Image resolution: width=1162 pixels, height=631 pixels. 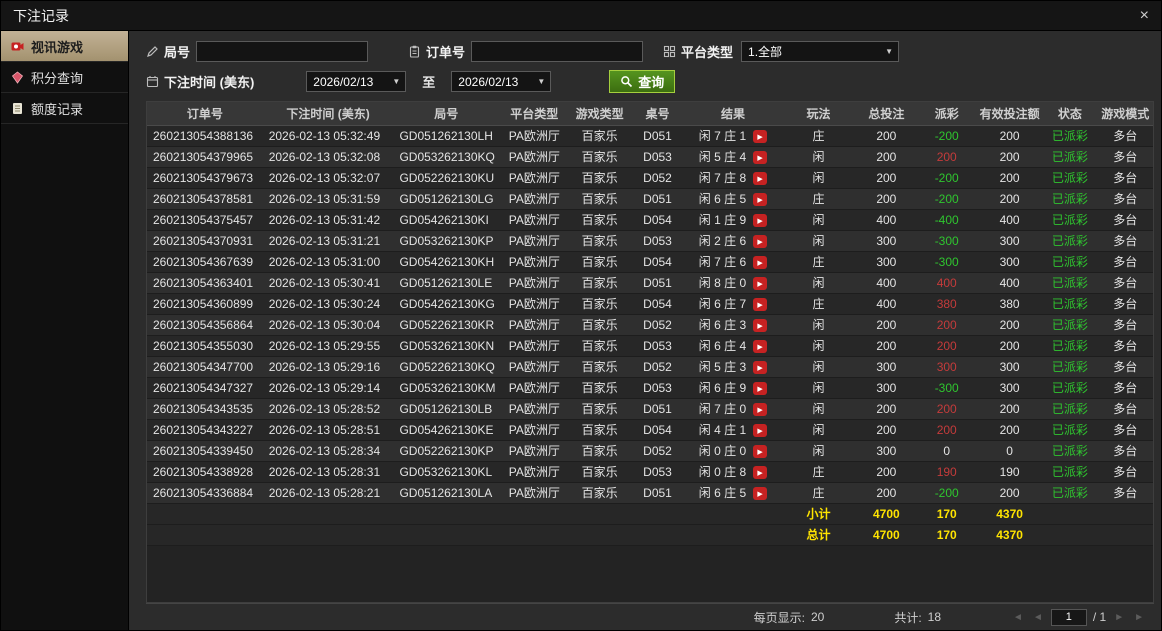 What do you see at coordinates (1070, 114) in the screenshot?
I see `column-header: 状态` at bounding box center [1070, 114].